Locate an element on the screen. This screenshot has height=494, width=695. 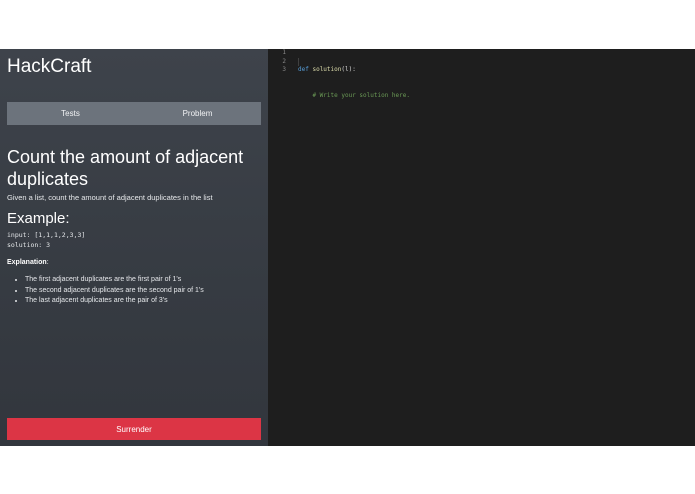
problem-title: Count the amount of adjacent duplicates is located at coordinates (125, 168).